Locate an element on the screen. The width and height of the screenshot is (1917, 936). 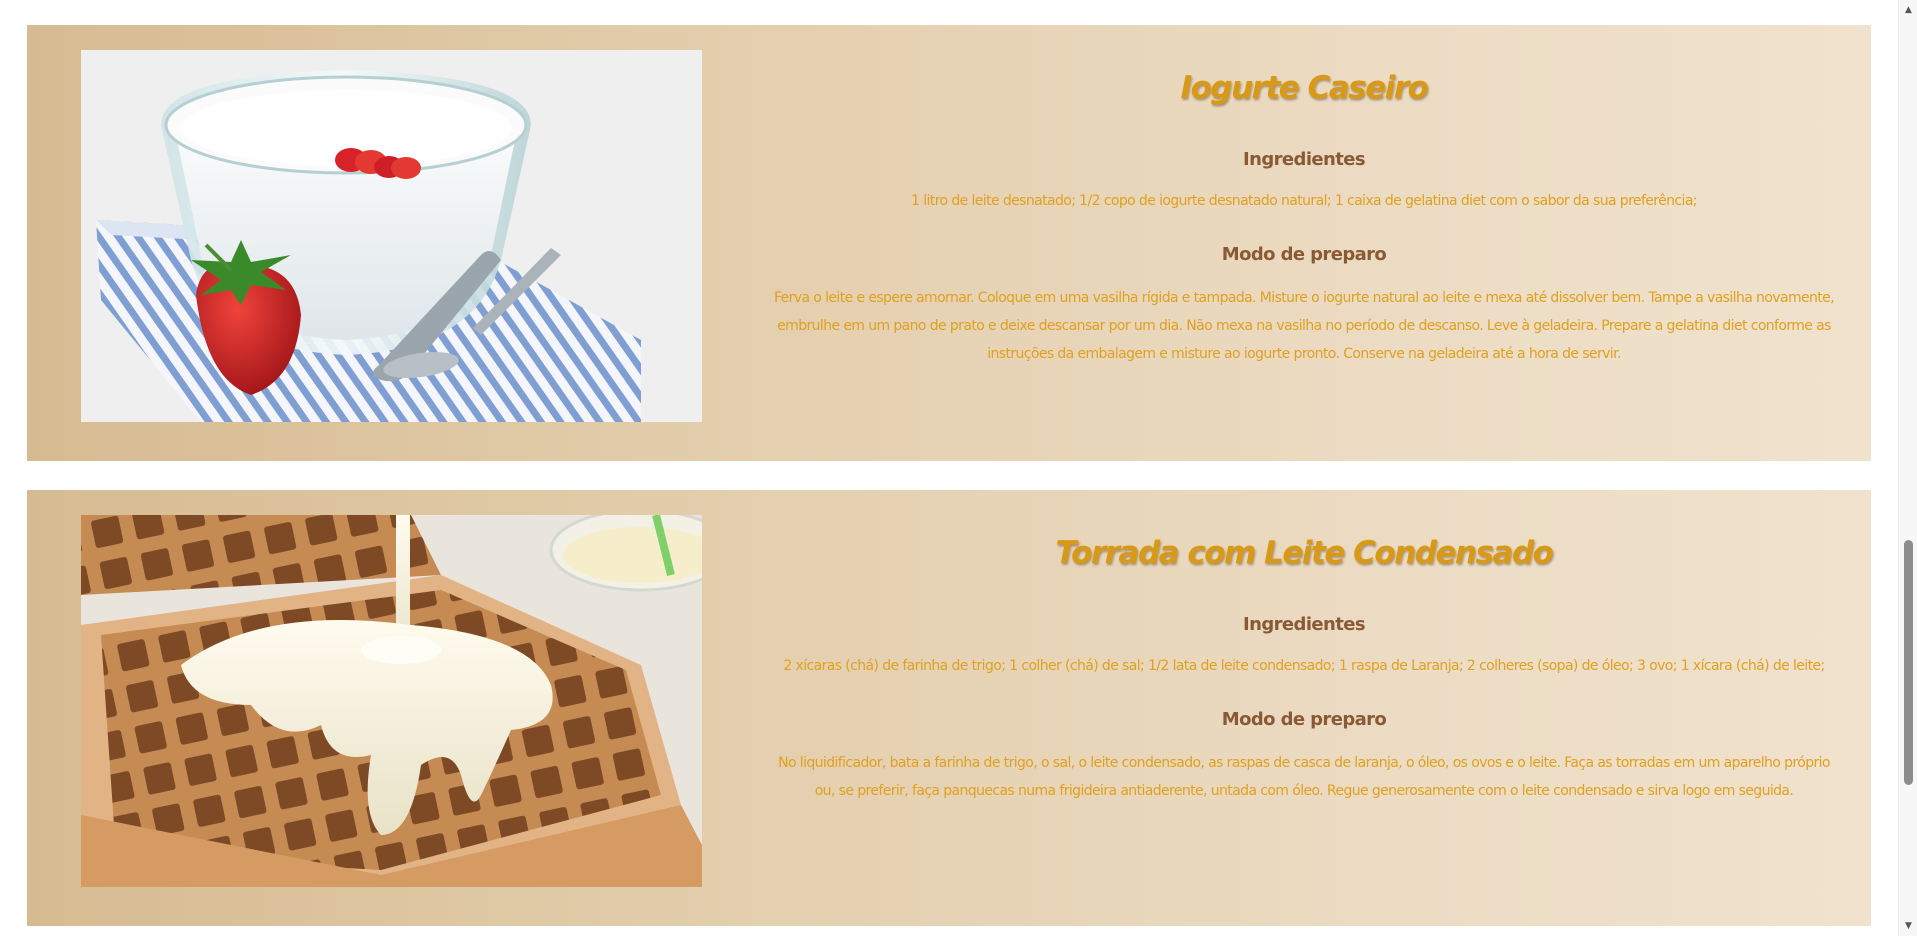
recipe-photo-yogurt is located at coordinates (391, 236).